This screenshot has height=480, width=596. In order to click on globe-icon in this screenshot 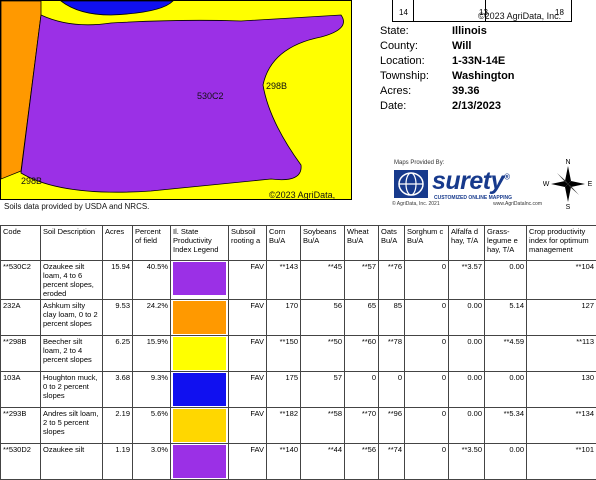, I will do `click(411, 184)`.